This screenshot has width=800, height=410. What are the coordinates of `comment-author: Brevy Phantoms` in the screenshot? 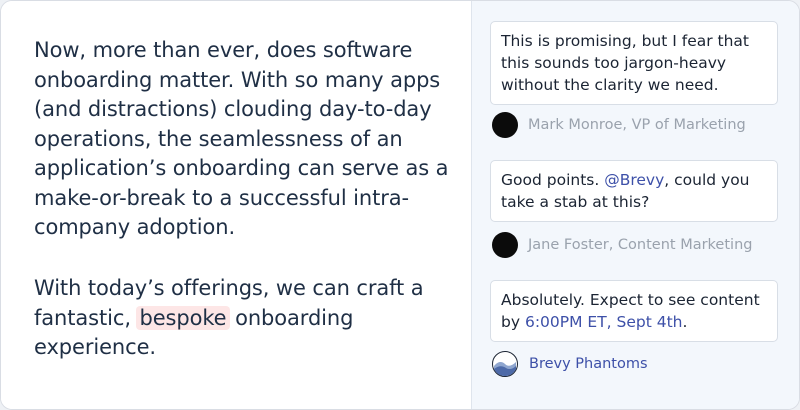 It's located at (570, 364).